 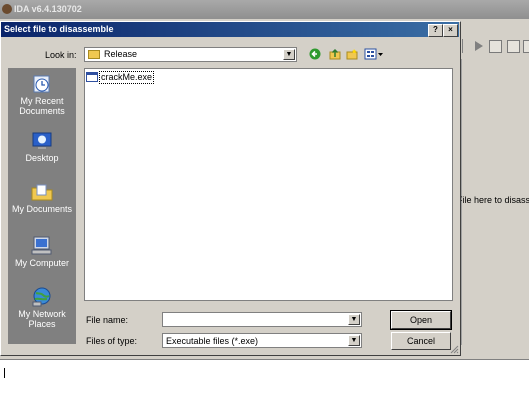 I want to click on place-desktop: Desktop, so click(x=42, y=147).